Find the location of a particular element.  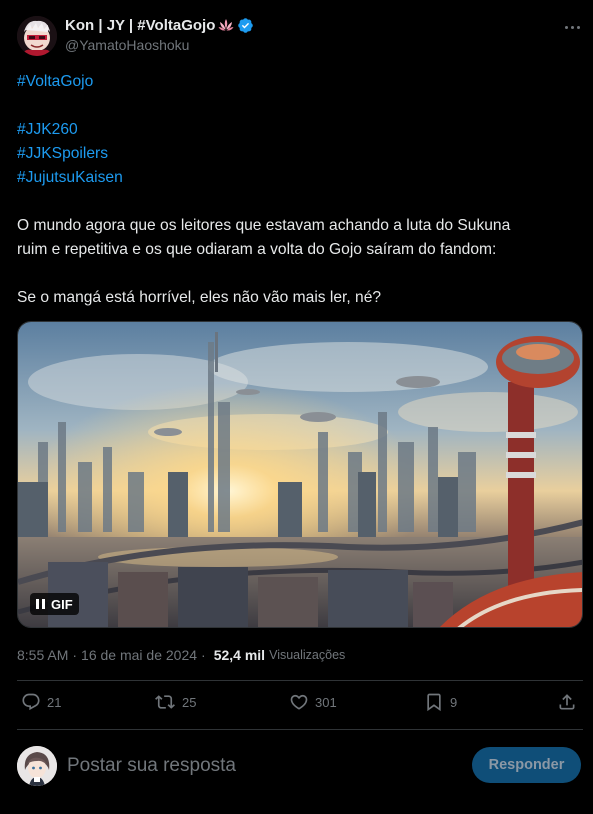

reply-input is located at coordinates (257, 766).